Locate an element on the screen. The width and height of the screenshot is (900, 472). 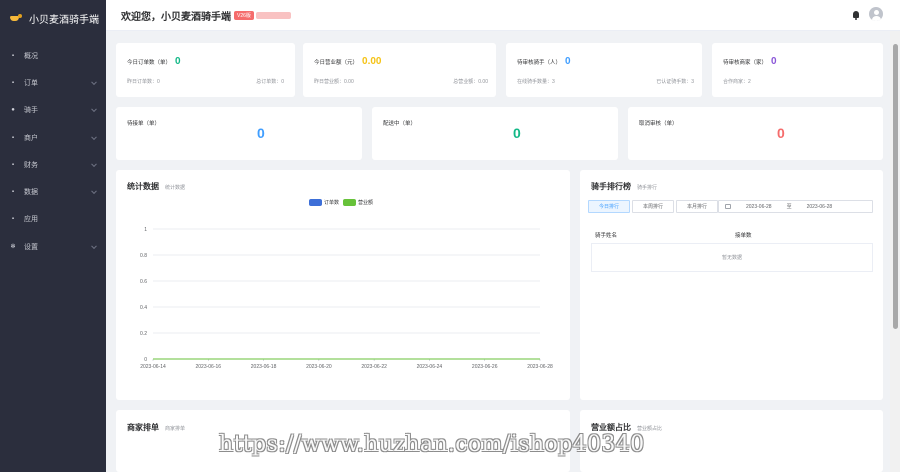
stat-card-pending-riders: 待审核骑手（人） 0 在线骑手数量：3 已认证骑手数：3 is located at coordinates (604, 70).